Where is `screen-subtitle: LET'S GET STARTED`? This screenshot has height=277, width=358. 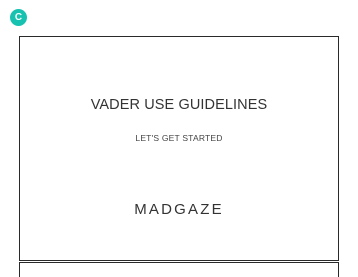 screen-subtitle: LET'S GET STARTED is located at coordinates (179, 138).